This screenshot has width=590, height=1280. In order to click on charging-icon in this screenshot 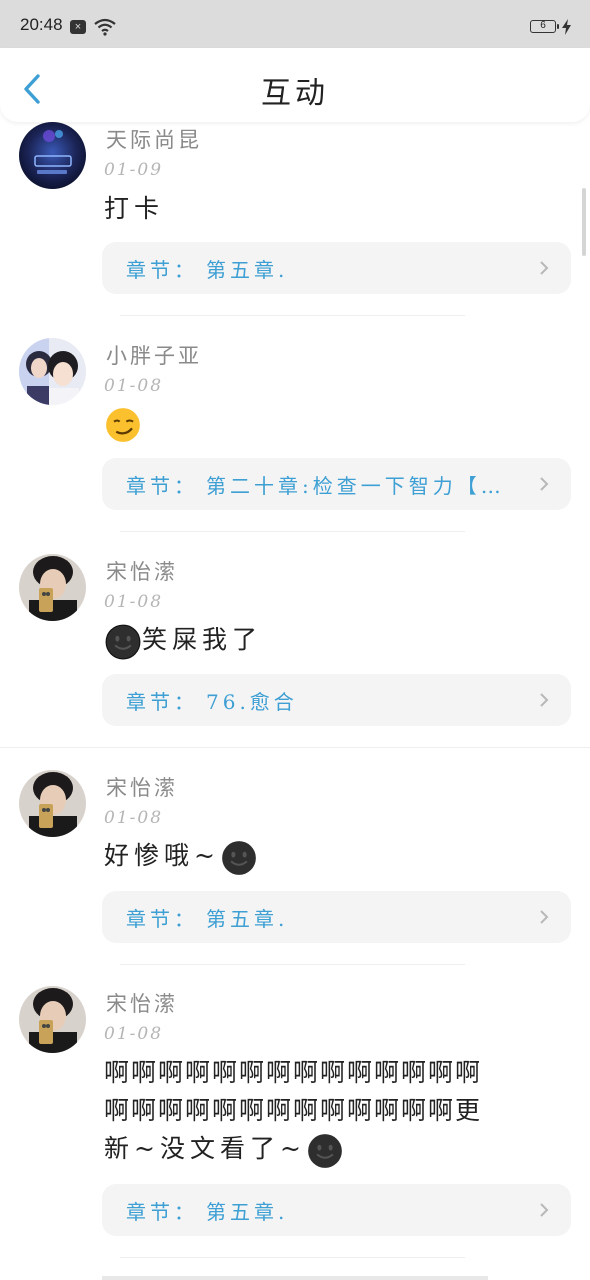, I will do `click(566, 27)`.